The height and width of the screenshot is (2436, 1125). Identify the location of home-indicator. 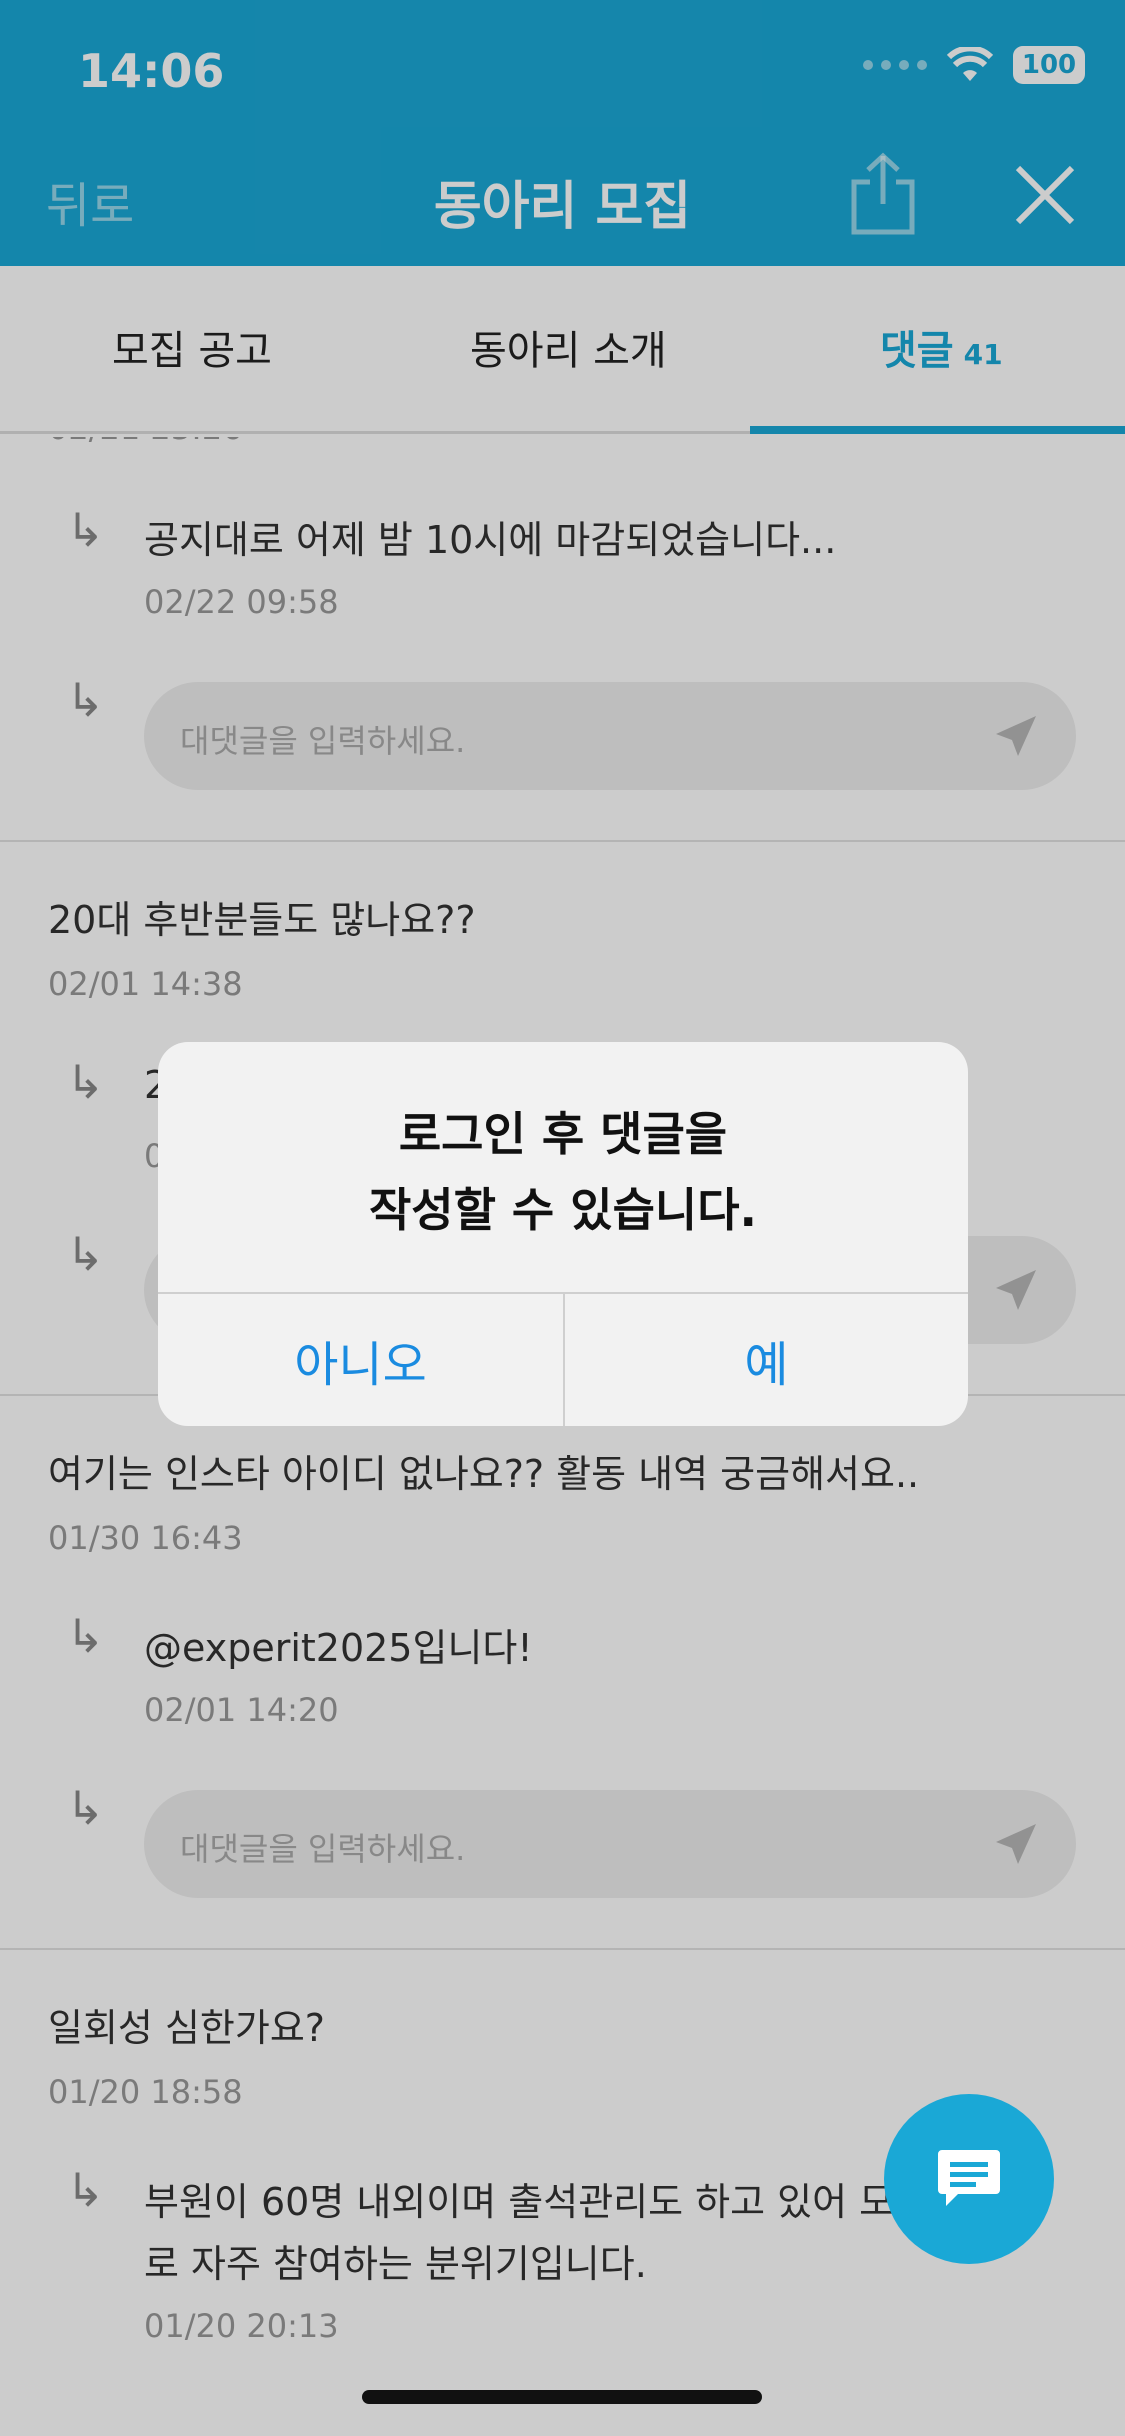
(562, 2397).